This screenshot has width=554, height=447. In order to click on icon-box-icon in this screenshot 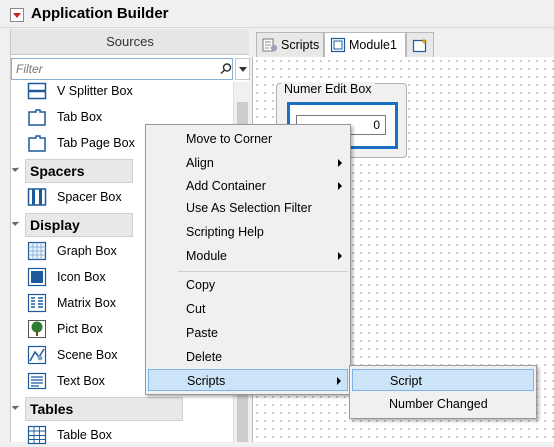, I will do `click(37, 277)`.